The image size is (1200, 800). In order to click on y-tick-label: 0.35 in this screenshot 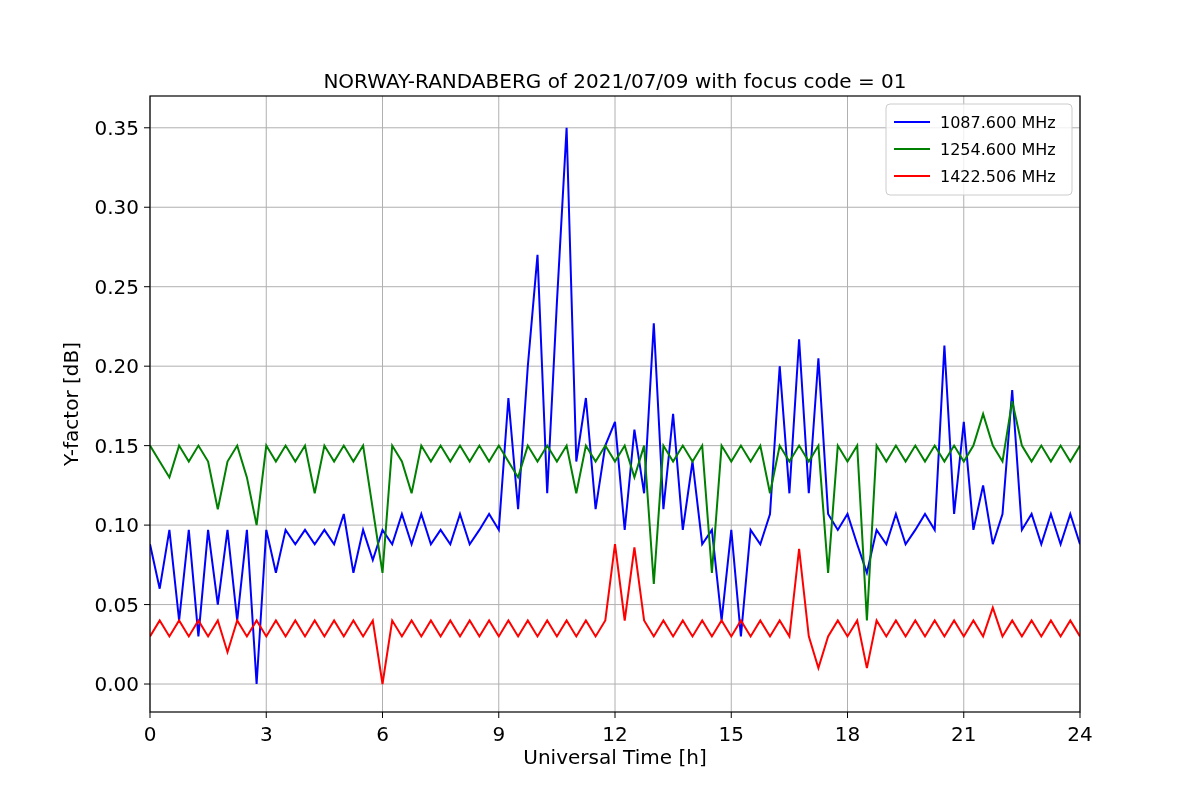, I will do `click(116, 127)`.